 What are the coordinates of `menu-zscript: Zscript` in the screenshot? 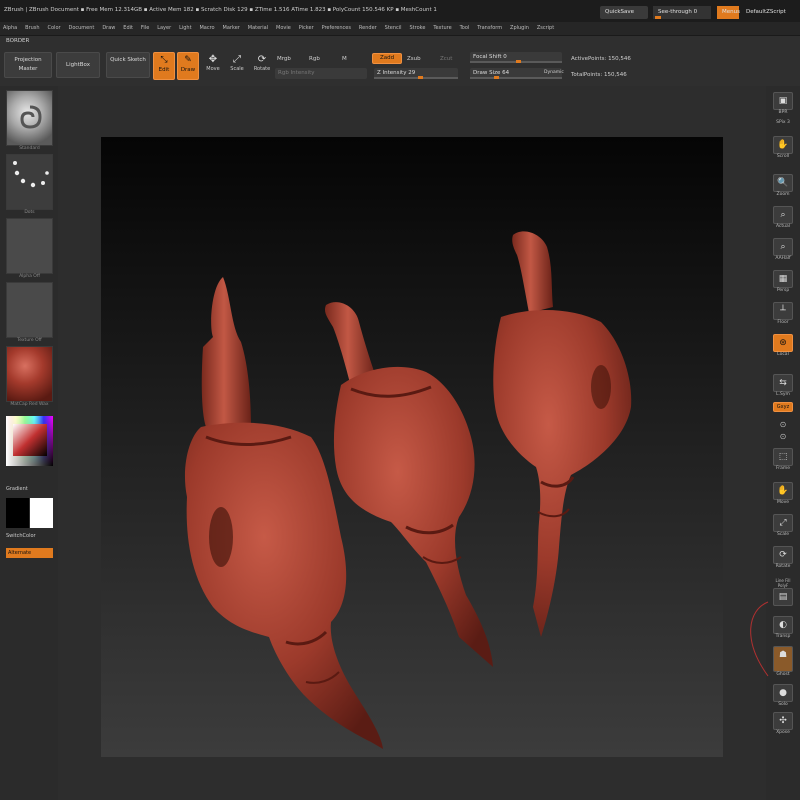 It's located at (545, 28).